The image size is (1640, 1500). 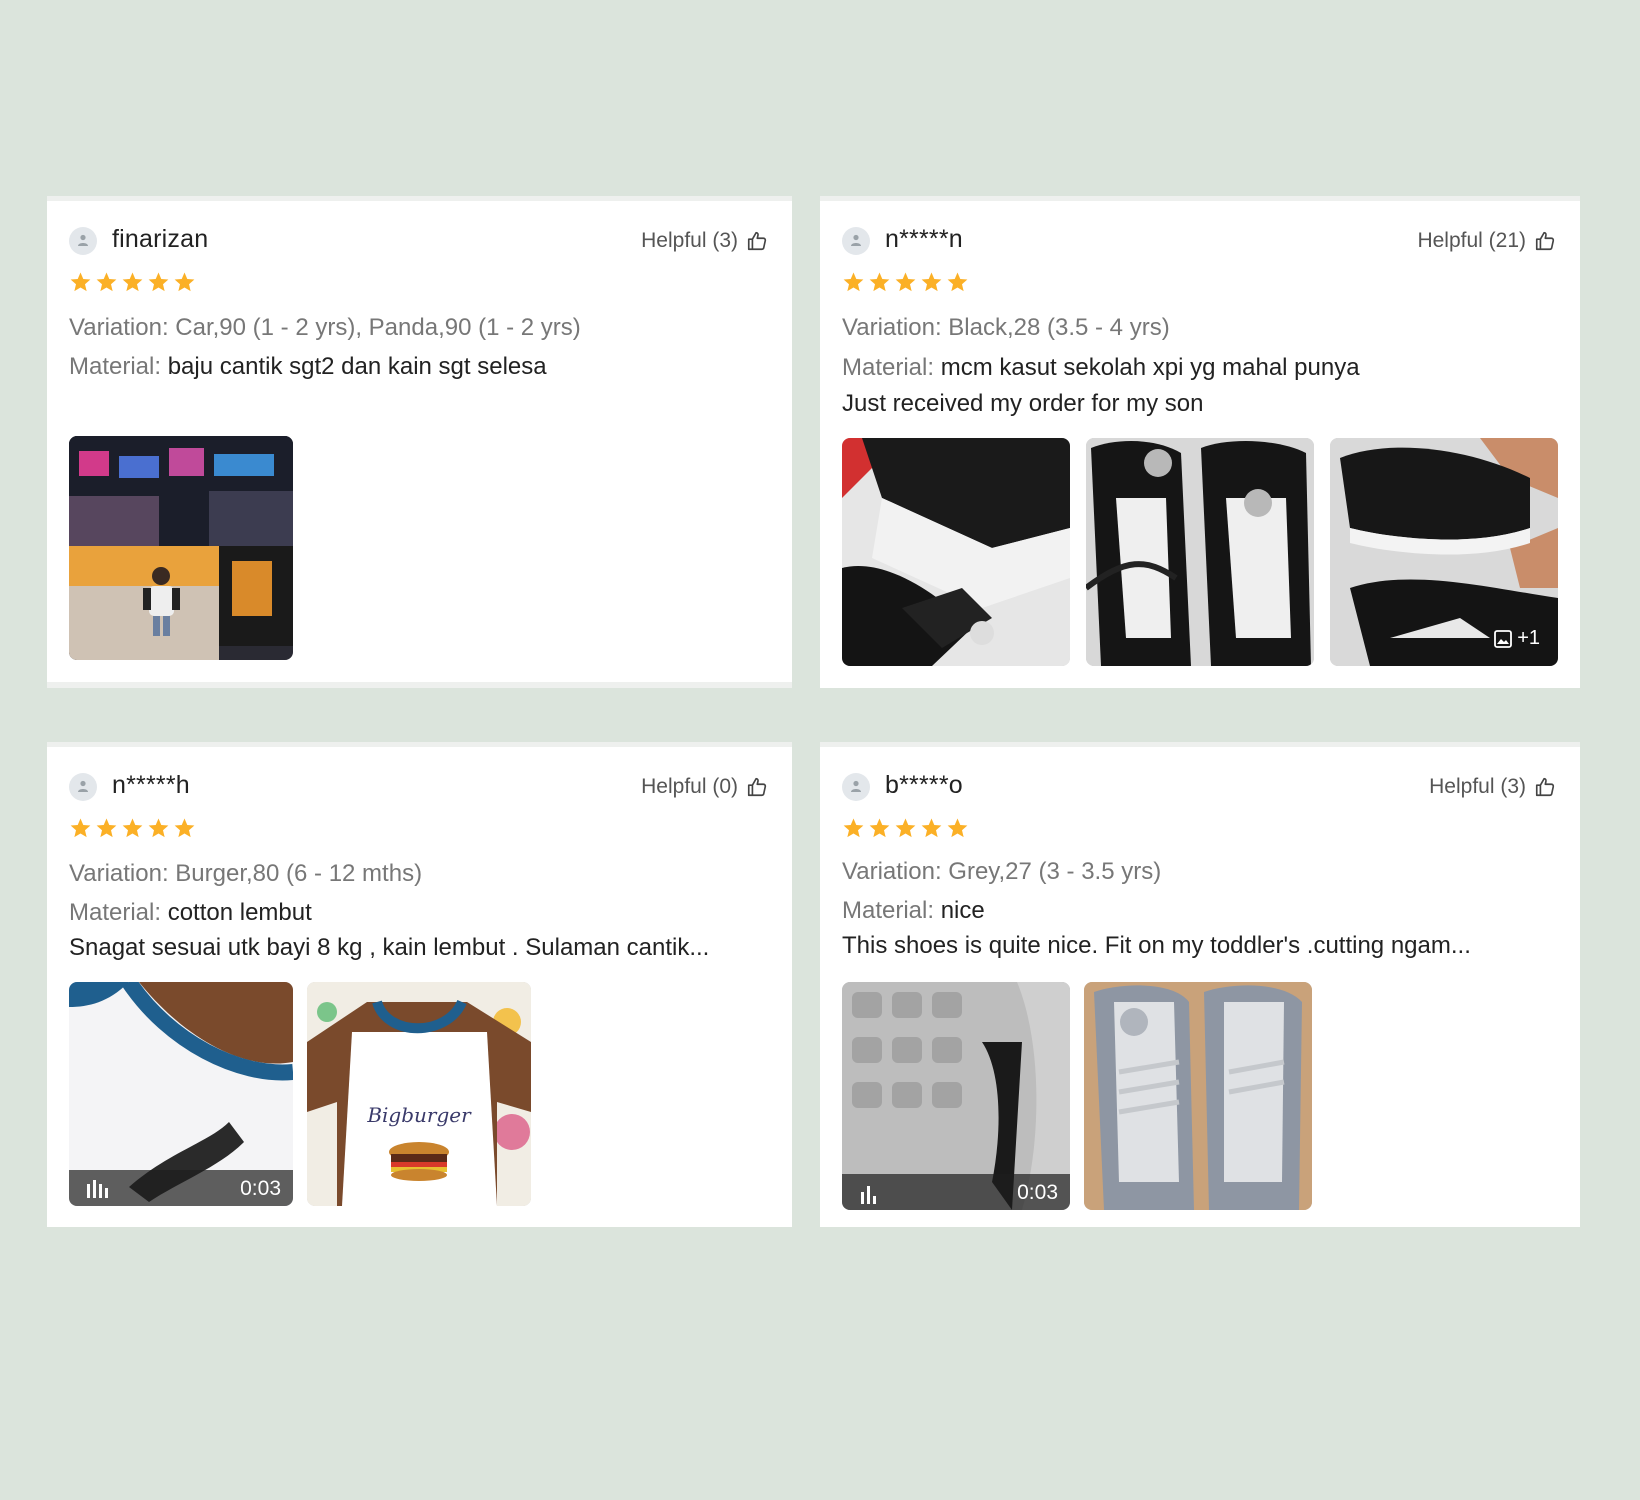 I want to click on grey-shoes-pair-photo, so click(x=1198, y=1096).